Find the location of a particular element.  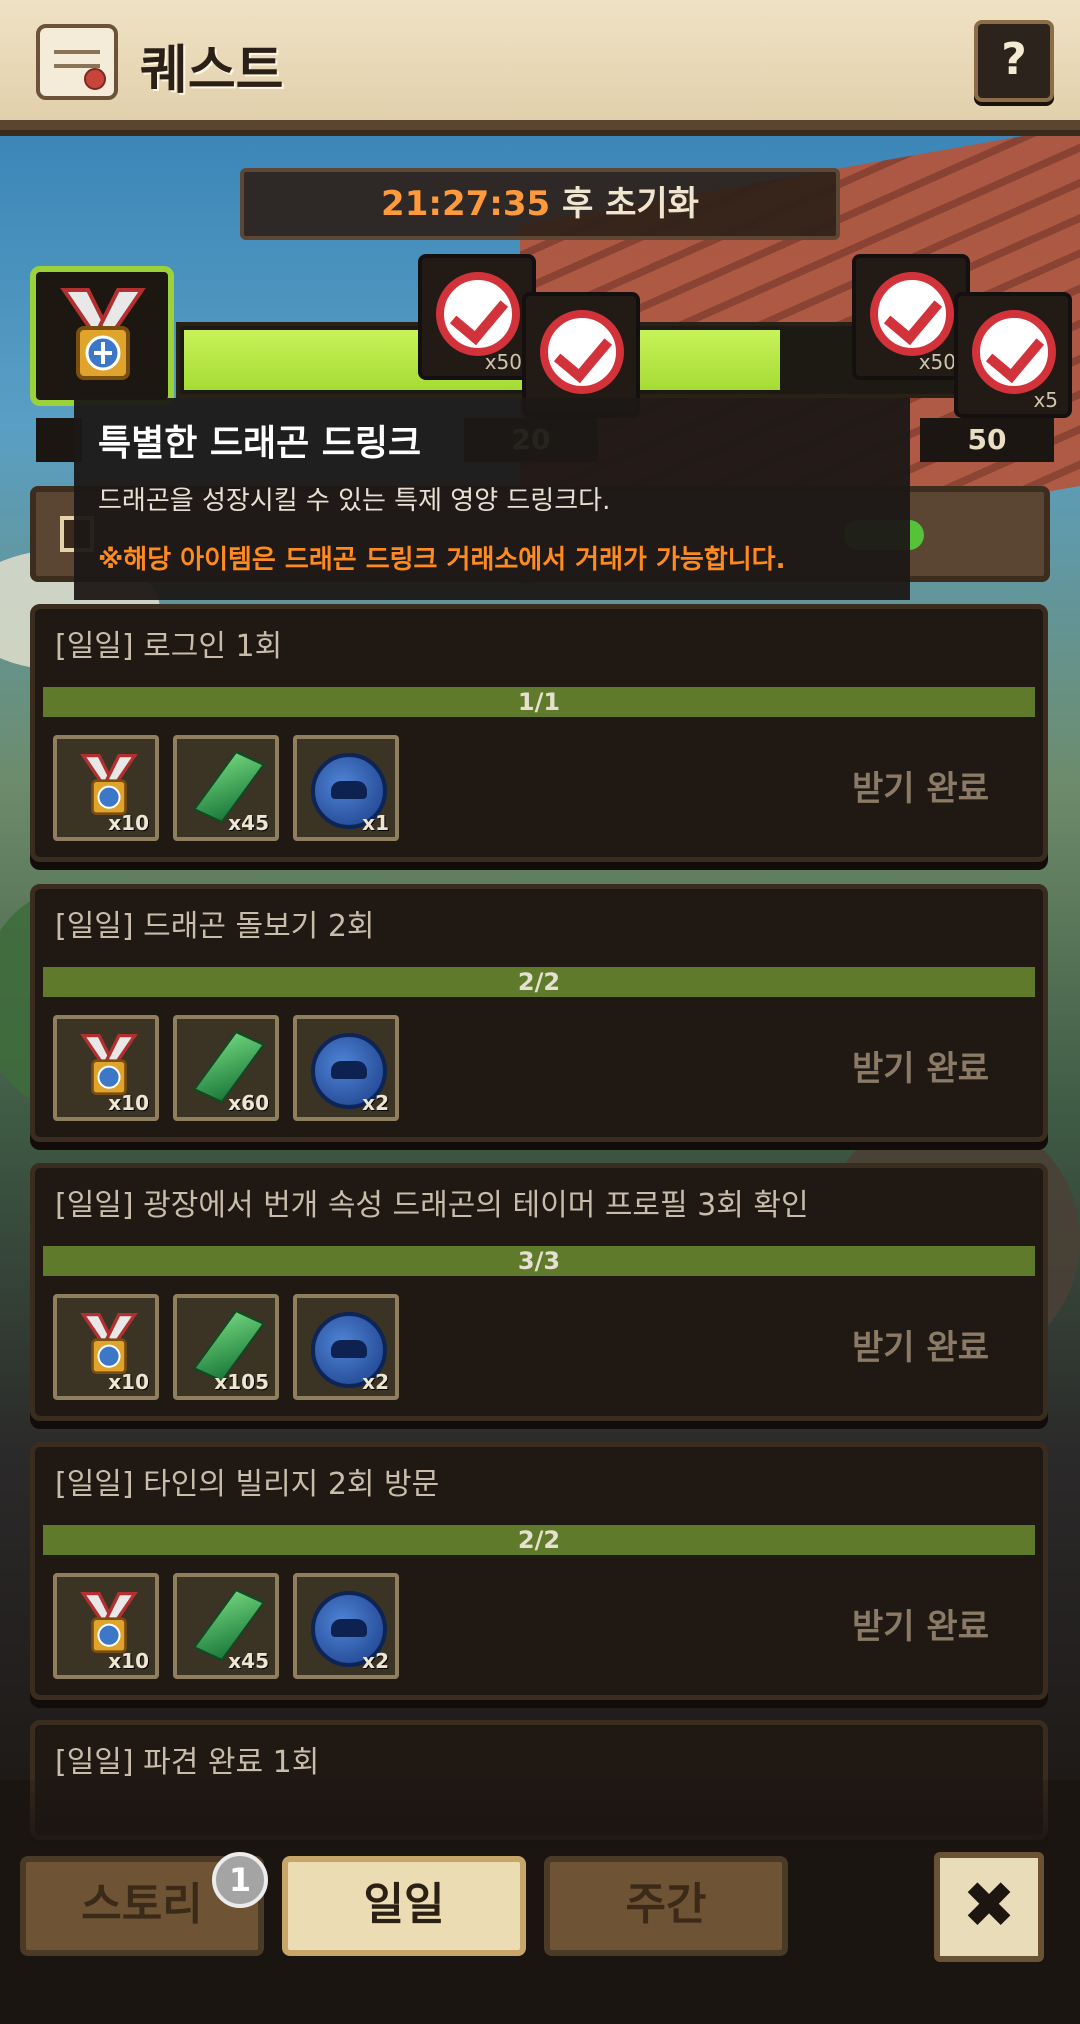

quest-progress-text: 1/1 is located at coordinates (539, 702).